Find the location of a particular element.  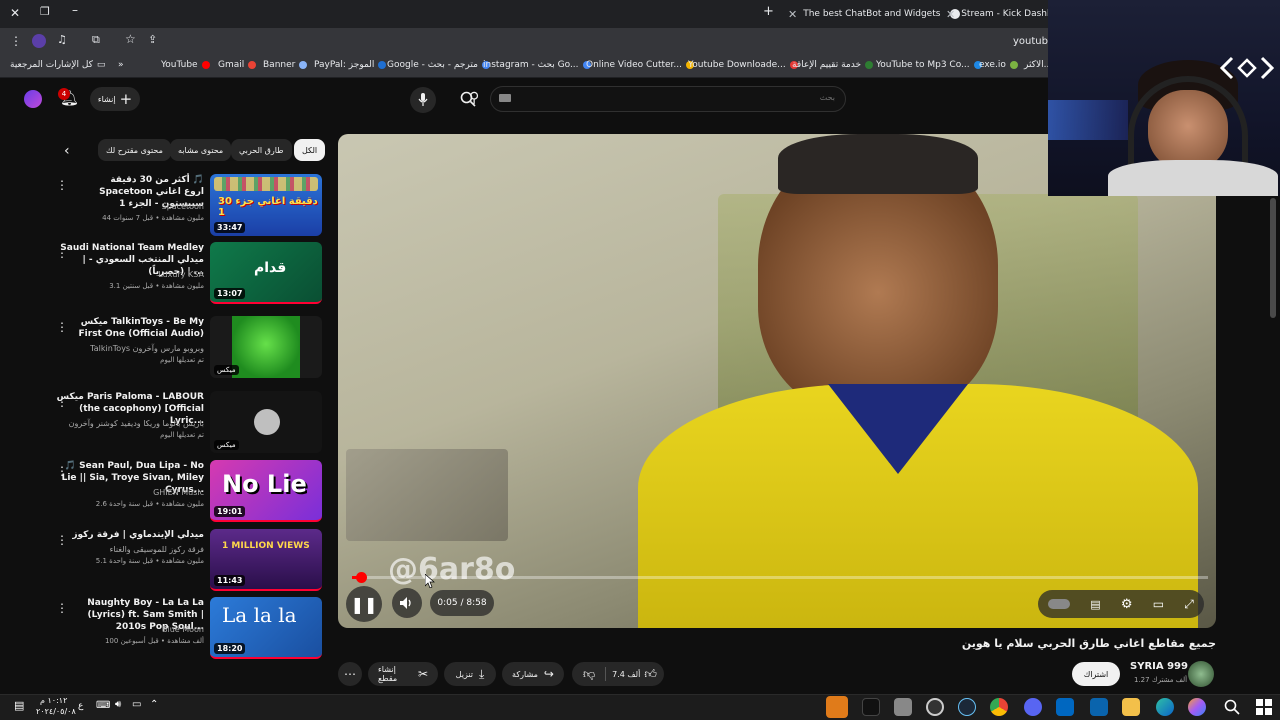

thumbnail: 1 MILLION VIEWS 11:43 is located at coordinates (266, 560).